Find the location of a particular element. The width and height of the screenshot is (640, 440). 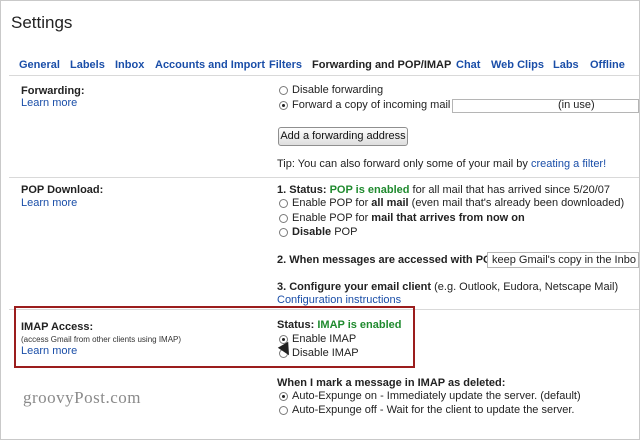

forwarding-learn-more-link: Learn more is located at coordinates (49, 103).